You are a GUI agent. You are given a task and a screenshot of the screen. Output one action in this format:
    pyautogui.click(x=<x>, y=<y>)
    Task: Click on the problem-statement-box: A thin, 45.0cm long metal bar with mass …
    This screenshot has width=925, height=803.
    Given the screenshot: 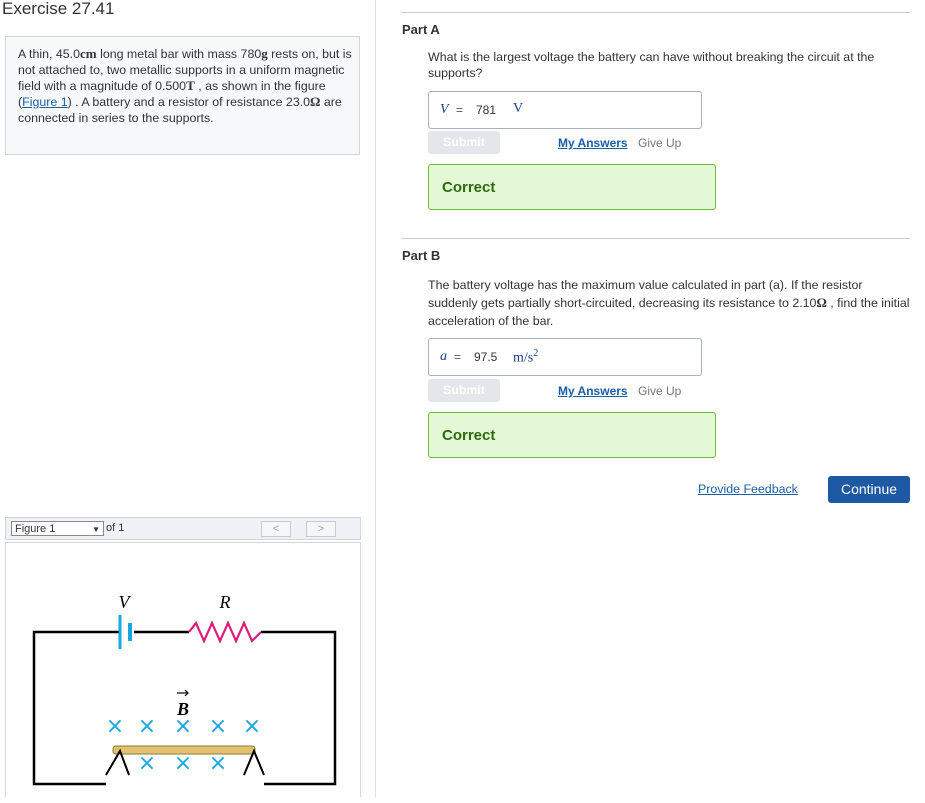 What is the action you would take?
    pyautogui.click(x=182, y=95)
    